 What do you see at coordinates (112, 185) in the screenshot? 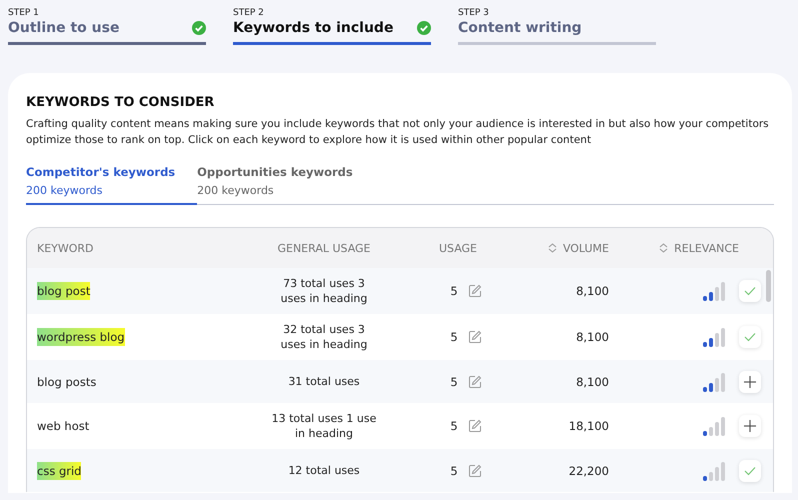
I see `keywords-tab: Competitor's keywords 200 keywords` at bounding box center [112, 185].